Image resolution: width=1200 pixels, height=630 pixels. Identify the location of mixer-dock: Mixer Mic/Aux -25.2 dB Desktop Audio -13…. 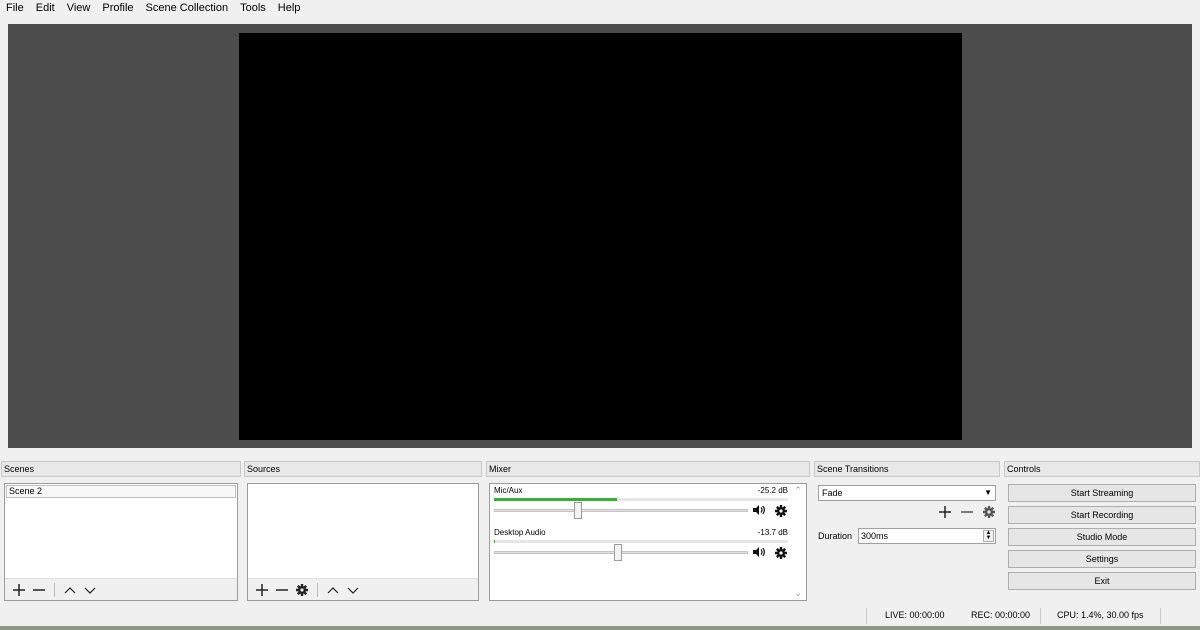
(648, 532).